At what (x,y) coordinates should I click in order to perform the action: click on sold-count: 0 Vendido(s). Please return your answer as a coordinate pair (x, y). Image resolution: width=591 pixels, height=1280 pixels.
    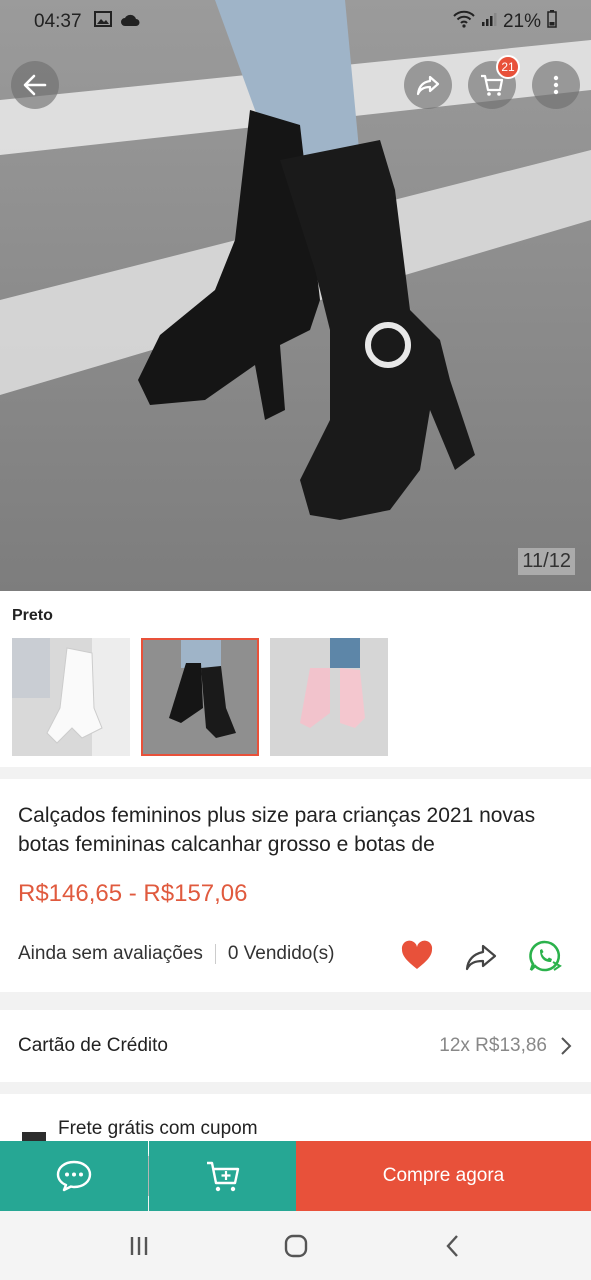
    Looking at the image, I should click on (281, 953).